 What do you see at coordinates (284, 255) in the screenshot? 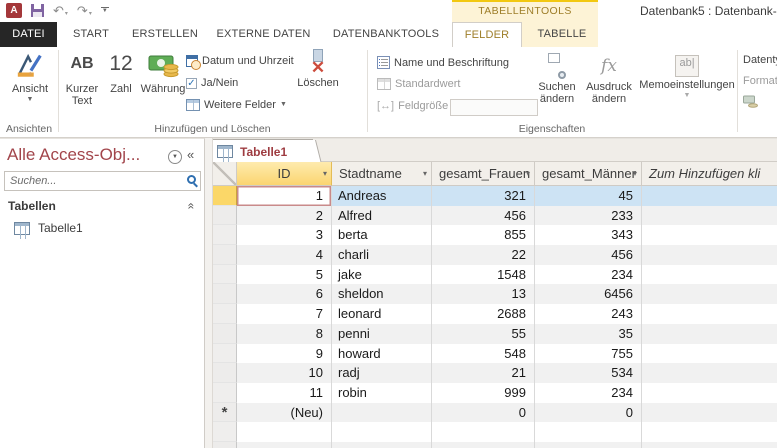
I see `datasheet-cell: 4` at bounding box center [284, 255].